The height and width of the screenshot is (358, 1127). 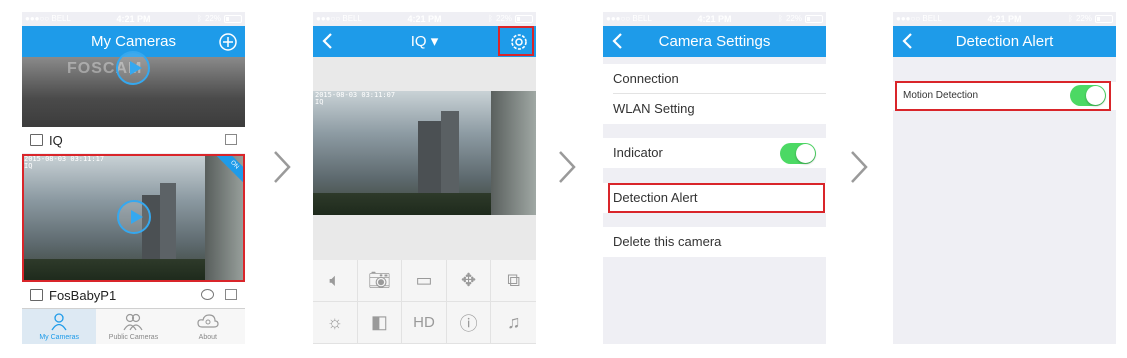 What do you see at coordinates (798, 153) in the screenshot?
I see `indicator-toggle` at bounding box center [798, 153].